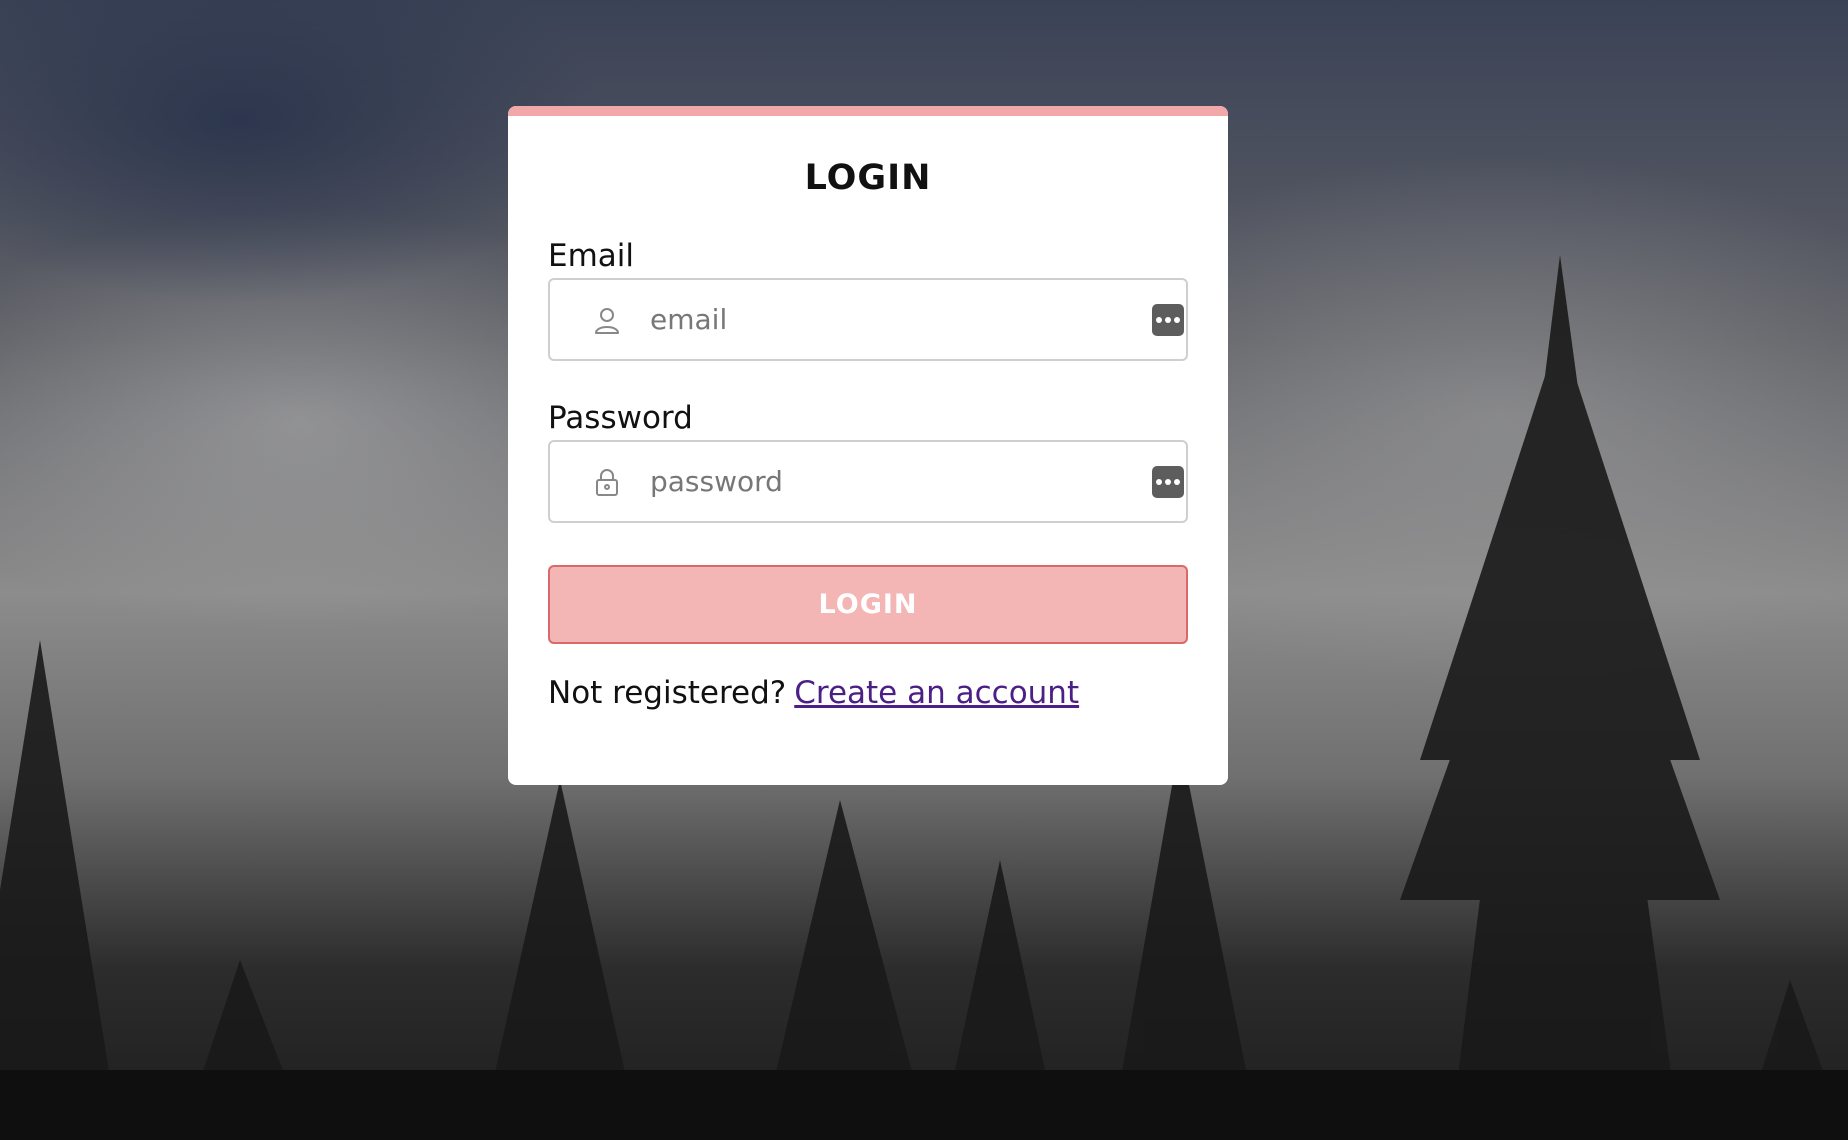 The image size is (1848, 1140). I want to click on email-input, so click(870, 319).